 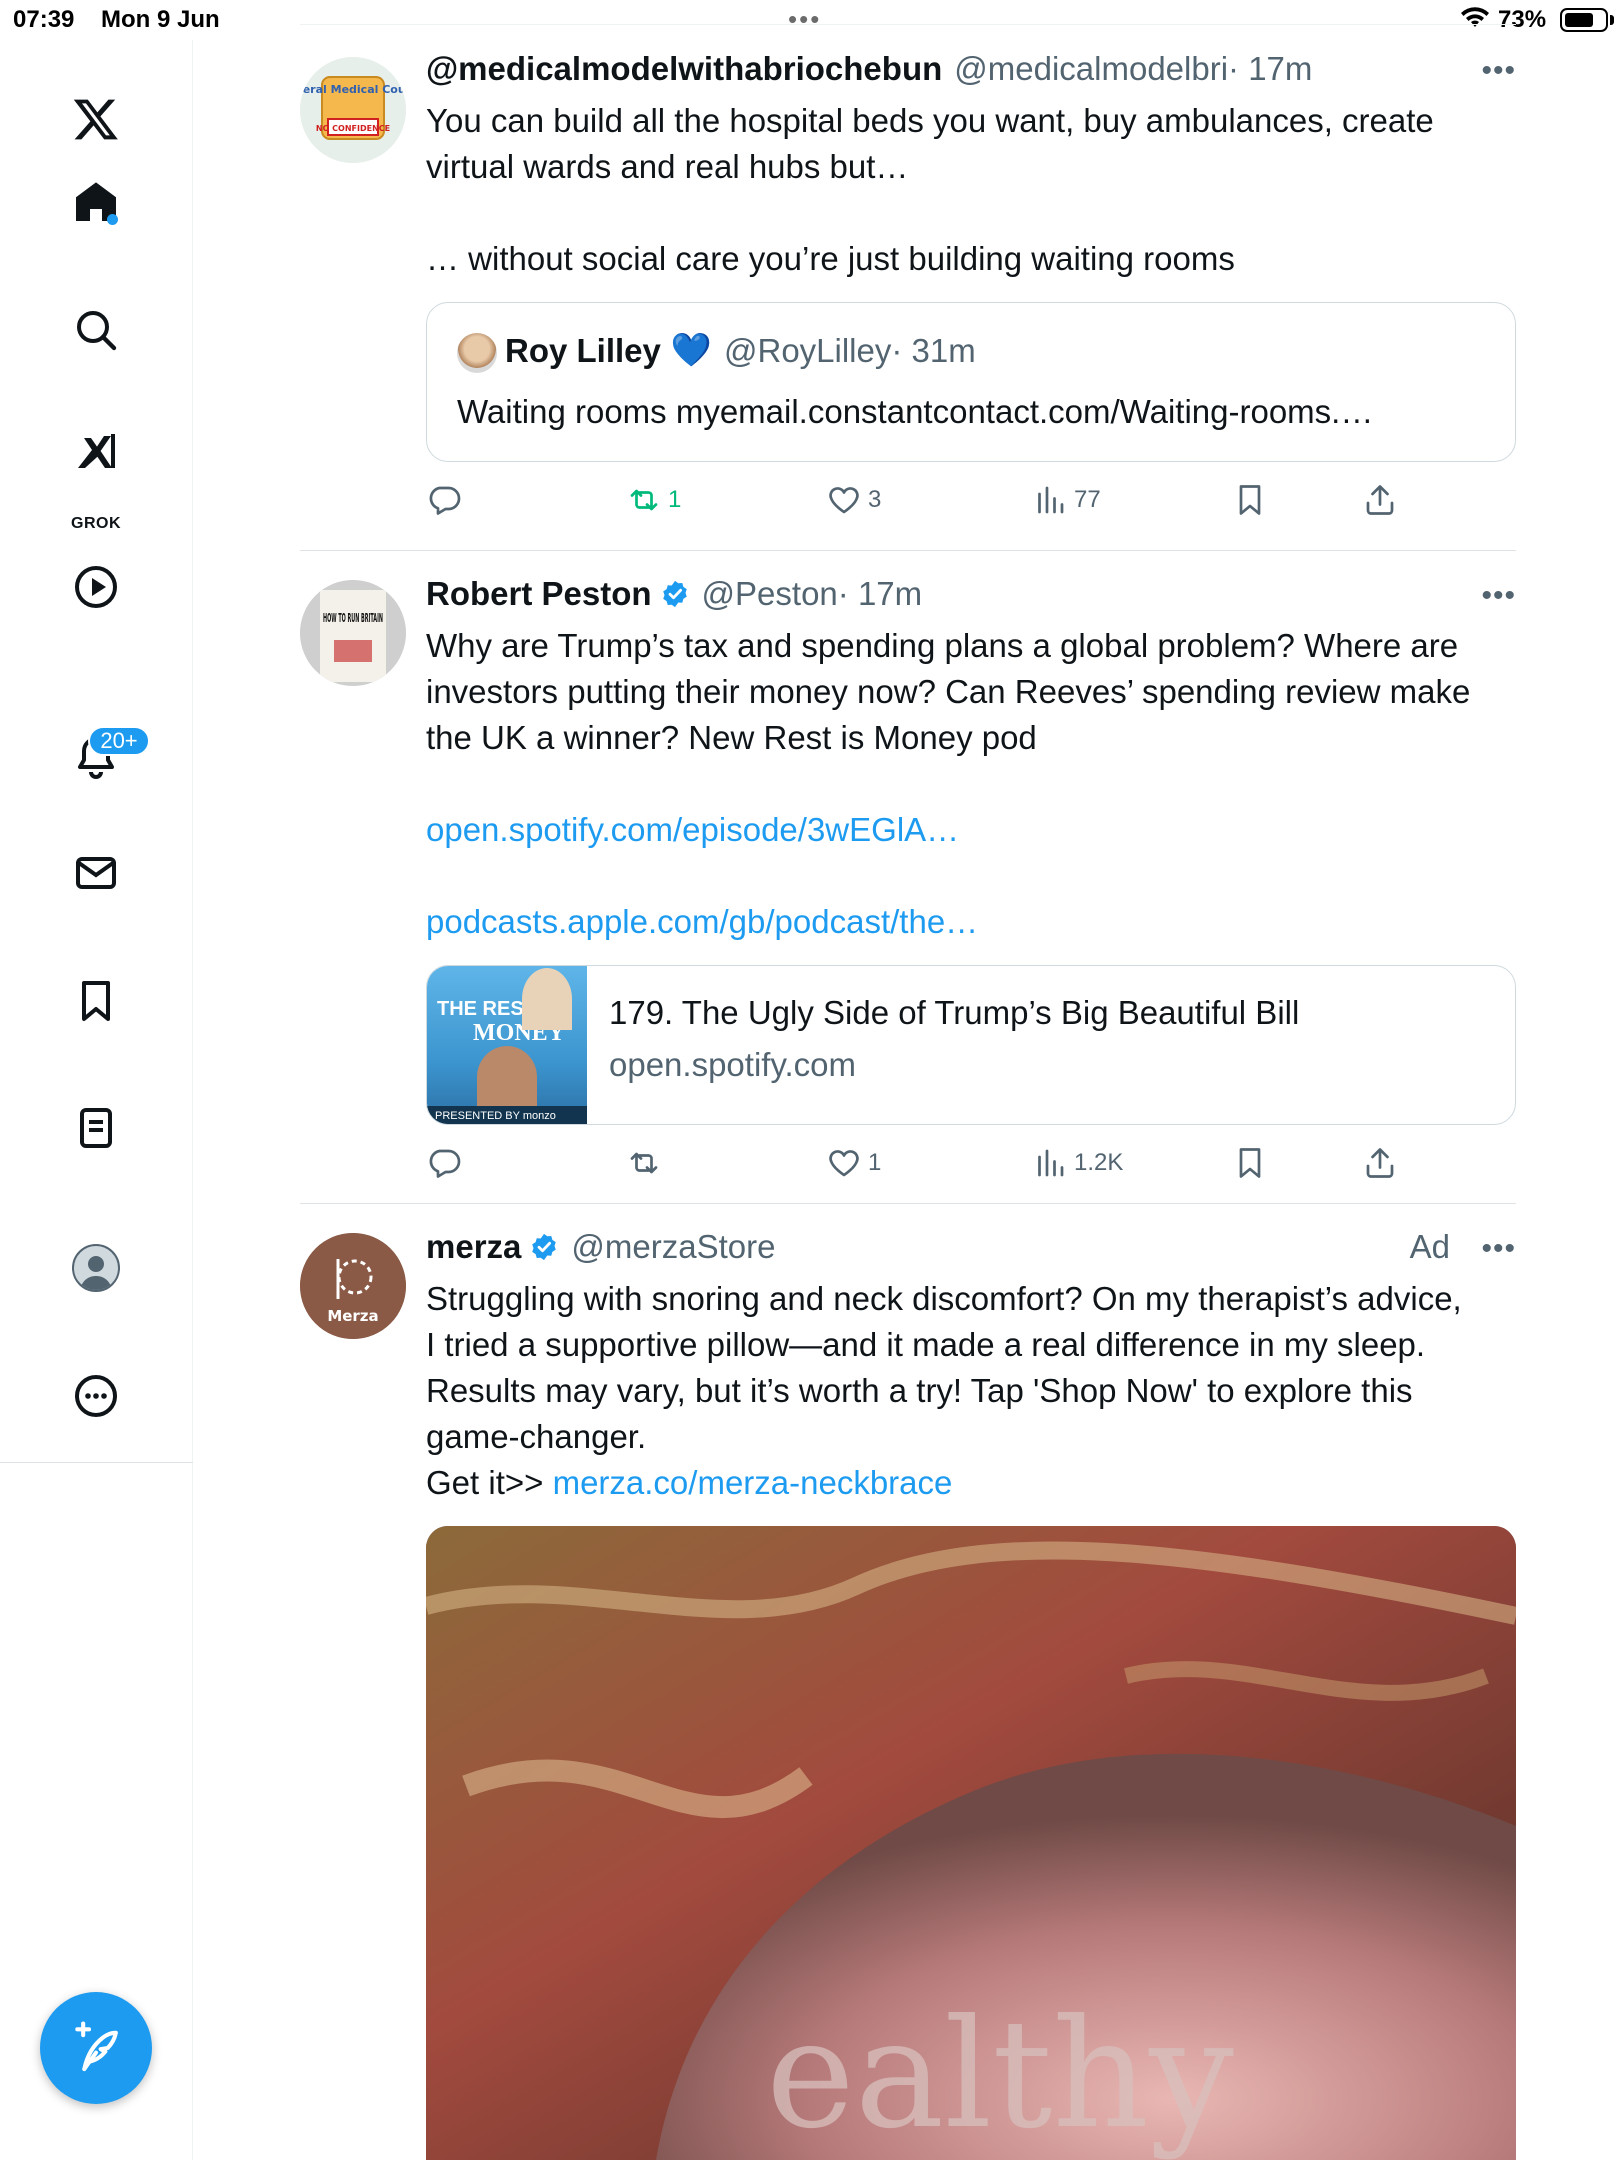 I want to click on battery-icon, so click(x=1584, y=20).